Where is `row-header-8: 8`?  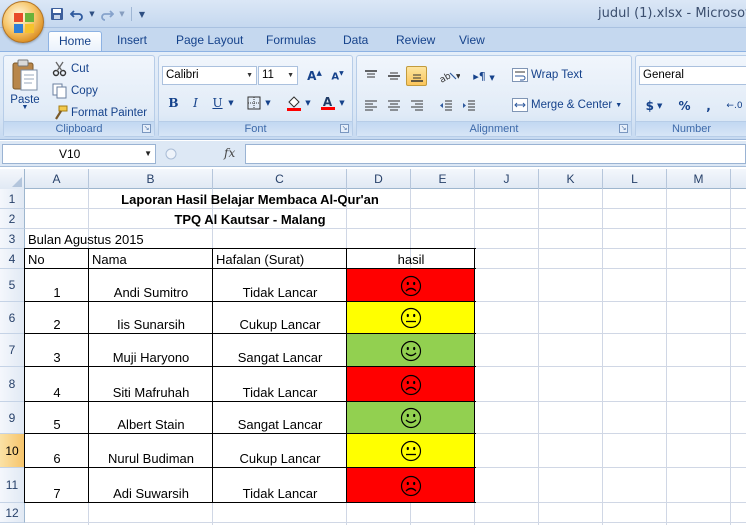
row-header-8: 8 is located at coordinates (12, 384).